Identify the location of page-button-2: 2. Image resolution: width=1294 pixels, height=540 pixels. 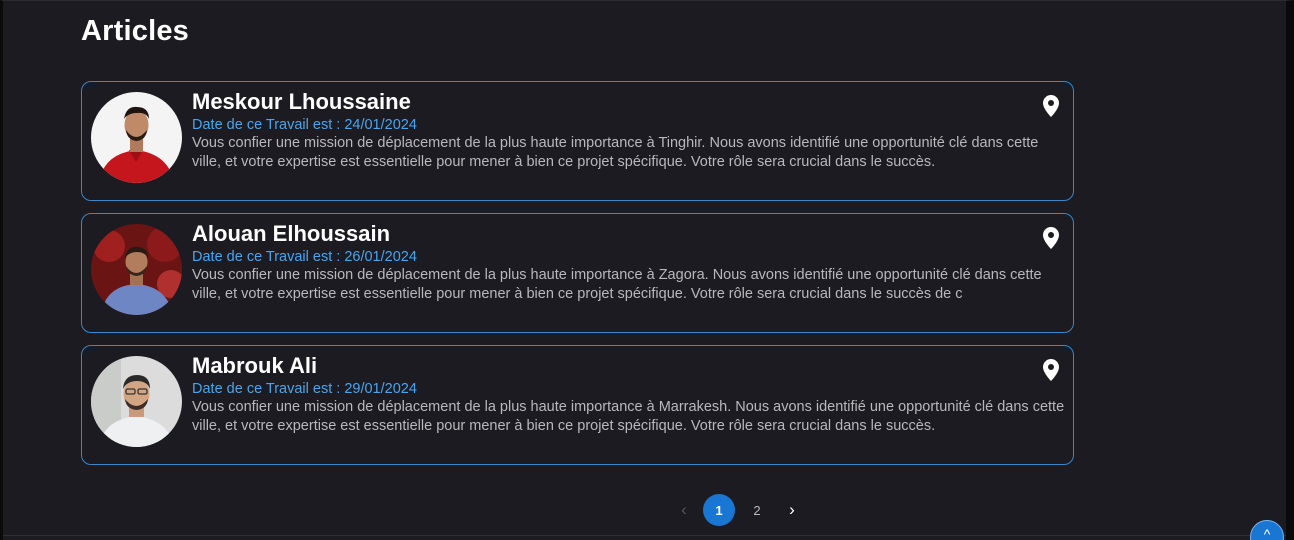
(757, 510).